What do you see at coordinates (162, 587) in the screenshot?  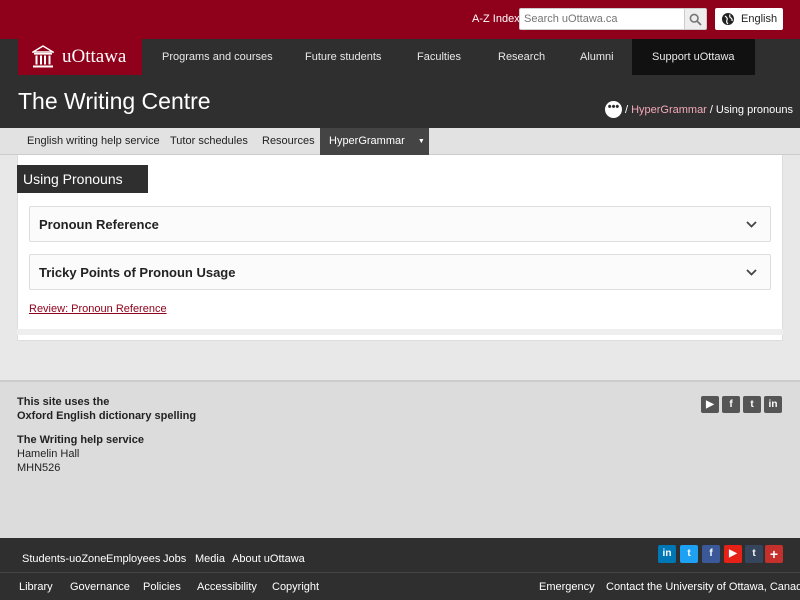 I see `link-policies: Policies` at bounding box center [162, 587].